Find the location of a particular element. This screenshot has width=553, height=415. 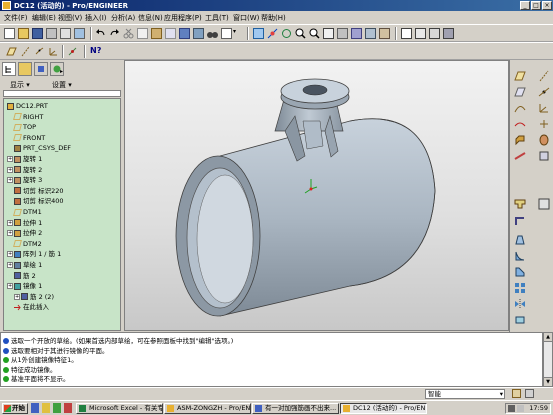

sketch-tool-icon is located at coordinates (520, 92).